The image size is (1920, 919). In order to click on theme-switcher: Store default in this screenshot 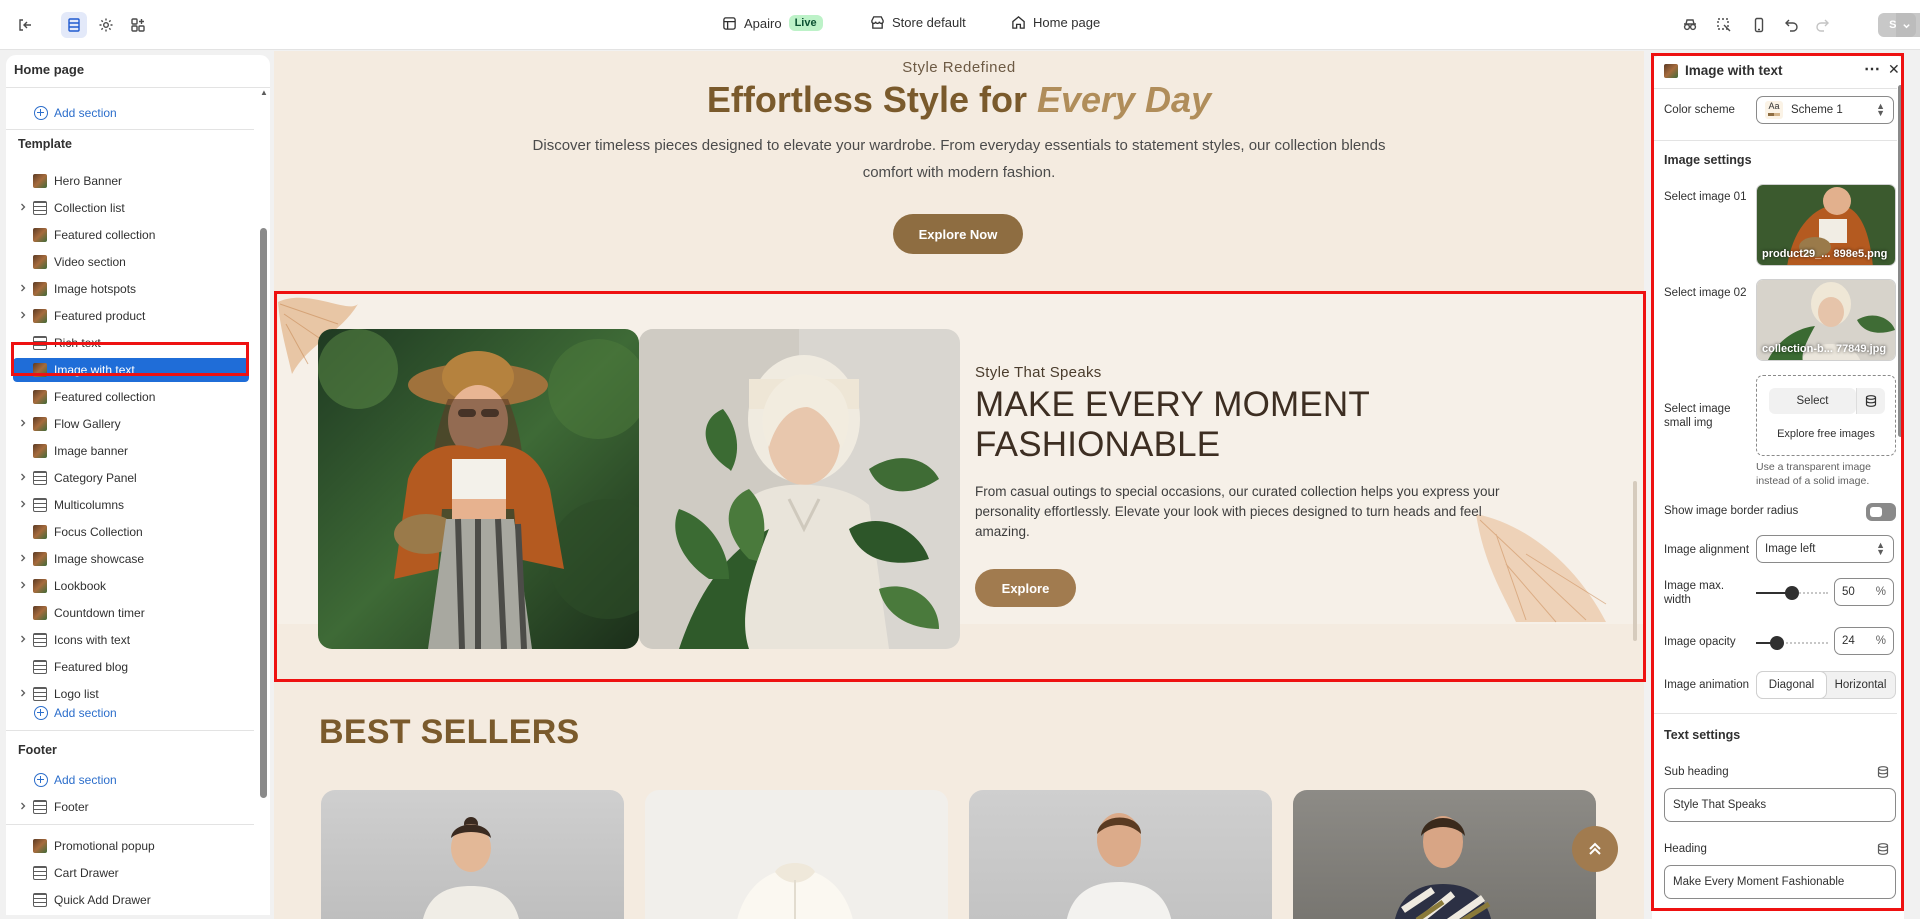, I will do `click(918, 22)`.